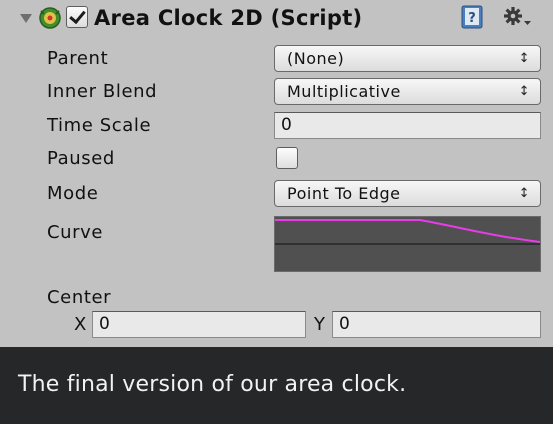 Image resolution: width=553 pixels, height=424 pixels. I want to click on component-title: Area Clock 2D (Script), so click(228, 18).